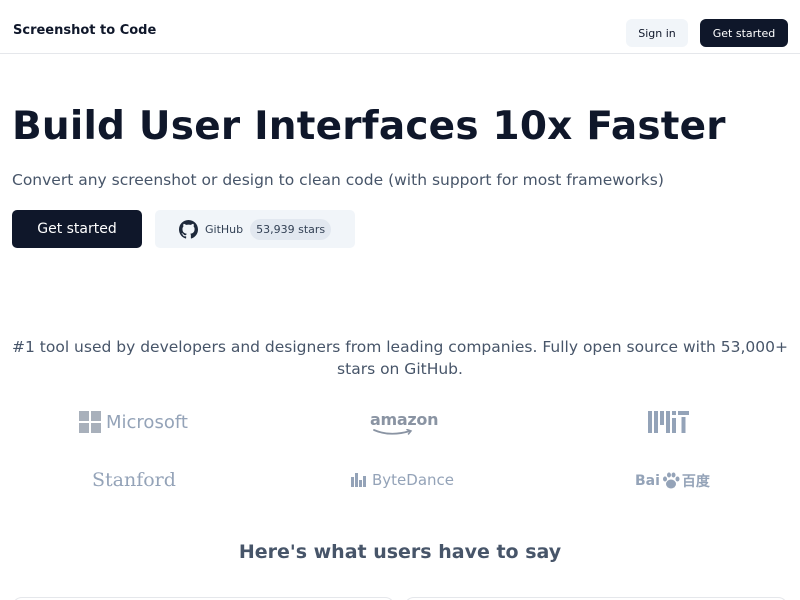 The height and width of the screenshot is (600, 800). Describe the element at coordinates (90, 422) in the screenshot. I see `microsoft-grid-icon` at that location.